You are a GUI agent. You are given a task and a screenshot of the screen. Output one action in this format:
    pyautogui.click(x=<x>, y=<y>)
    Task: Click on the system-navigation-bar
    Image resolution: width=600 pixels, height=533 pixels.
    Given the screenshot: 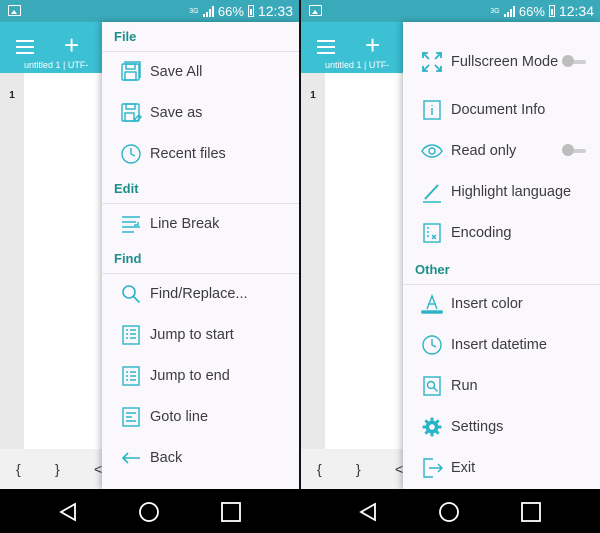 What is the action you would take?
    pyautogui.click(x=300, y=511)
    